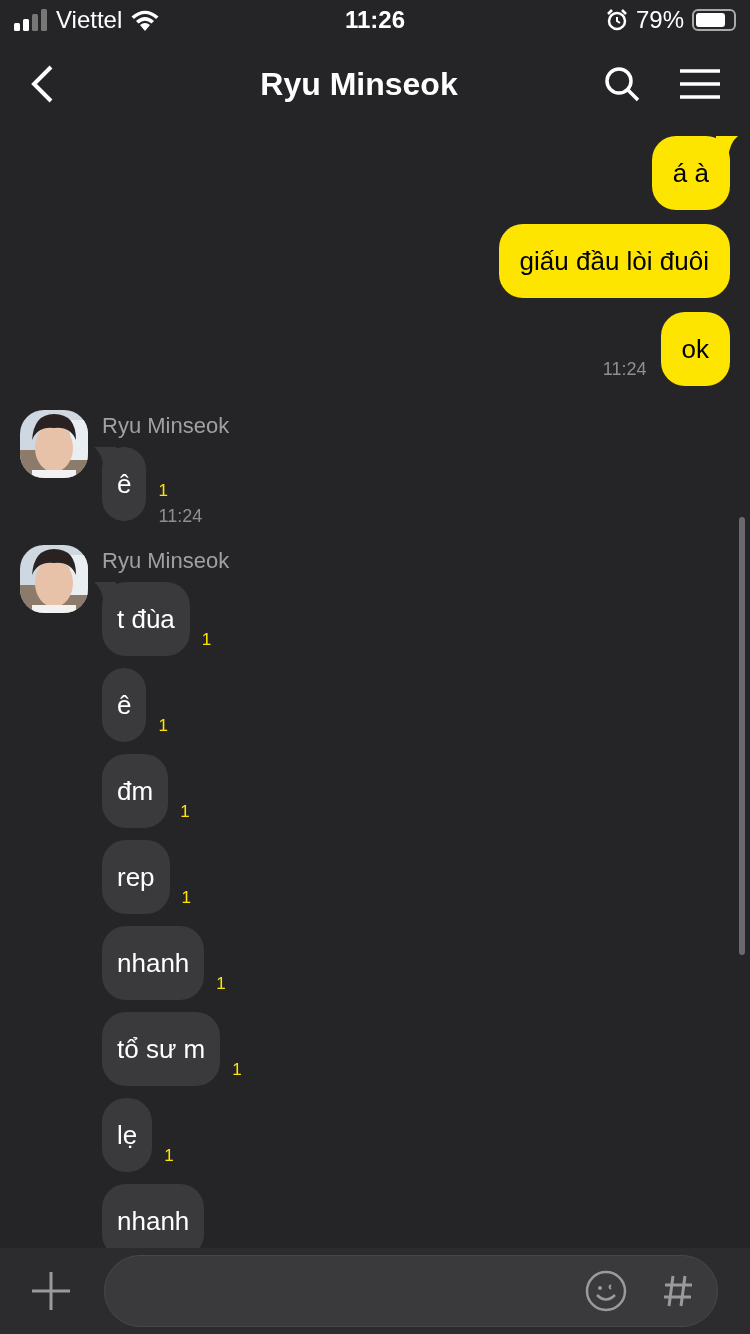  Describe the element at coordinates (695, 349) in the screenshot. I see `sent-message-bubble: ok` at that location.